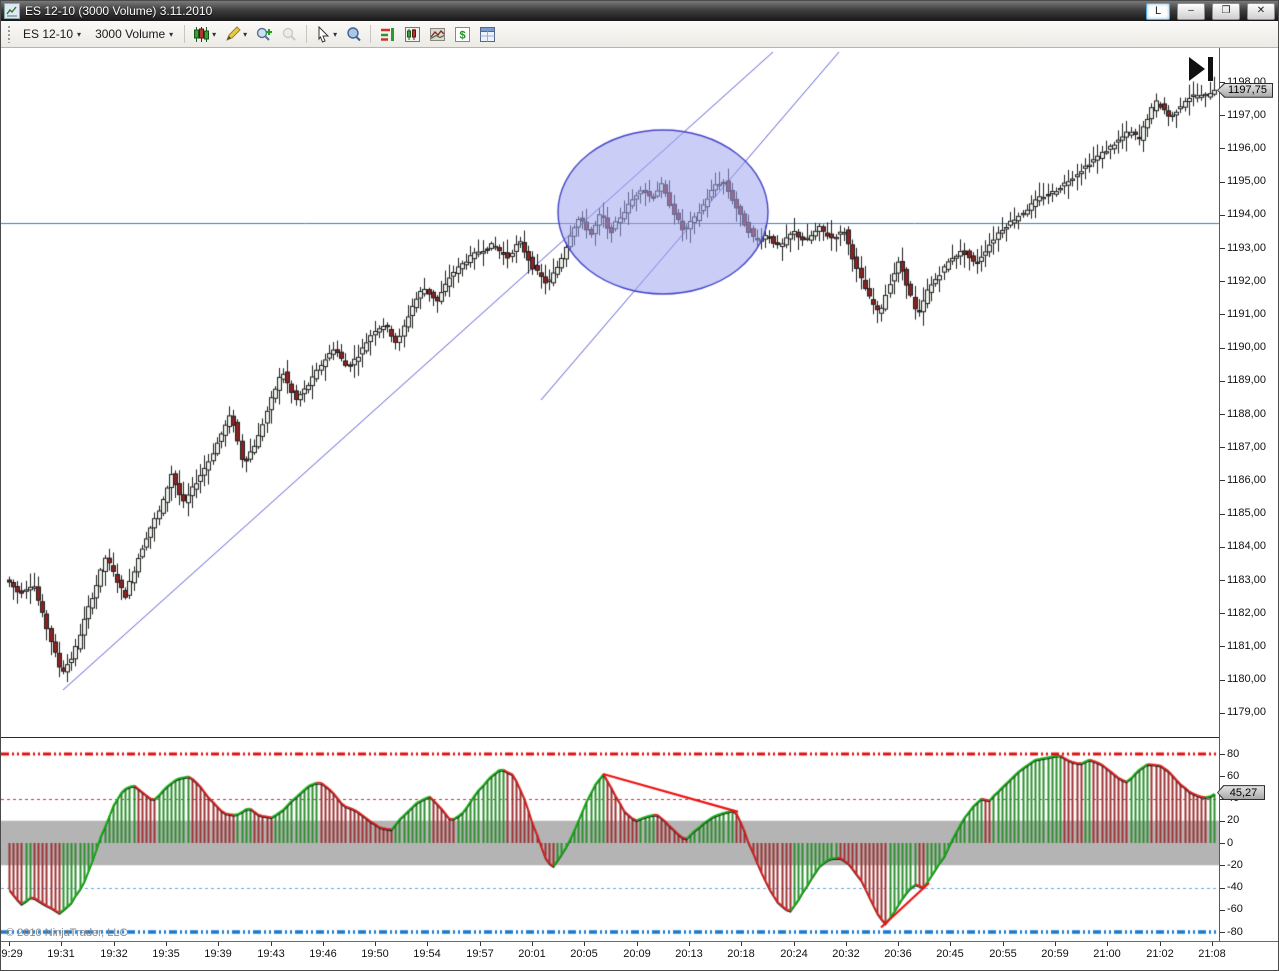 Image resolution: width=1279 pixels, height=971 pixels. Describe the element at coordinates (1202, 69) in the screenshot. I see `go-to-last-bar-icon` at that location.